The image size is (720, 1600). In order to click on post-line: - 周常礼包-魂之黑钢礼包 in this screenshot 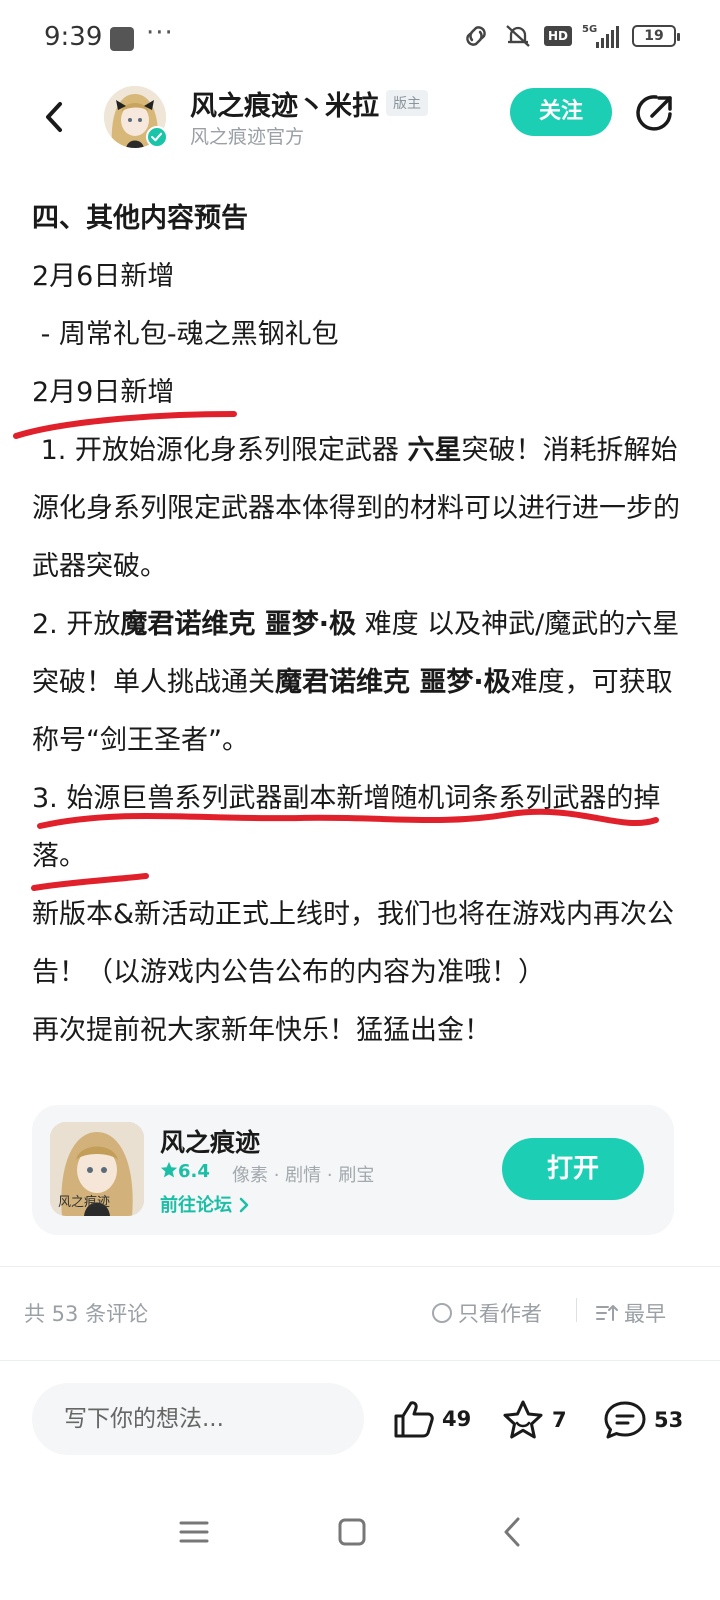, I will do `click(185, 334)`.